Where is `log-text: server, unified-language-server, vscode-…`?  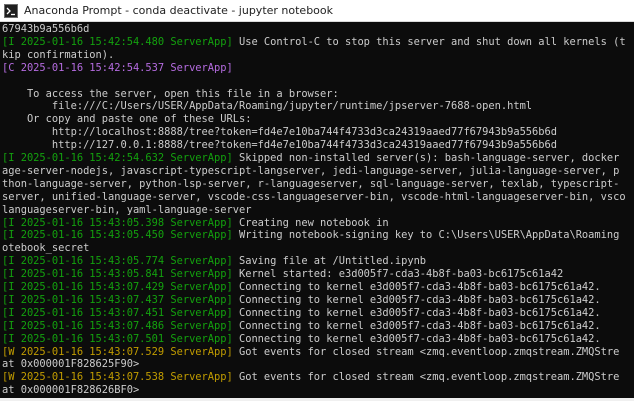
log-text: server, unified-language-server, vscode-… is located at coordinates (314, 196).